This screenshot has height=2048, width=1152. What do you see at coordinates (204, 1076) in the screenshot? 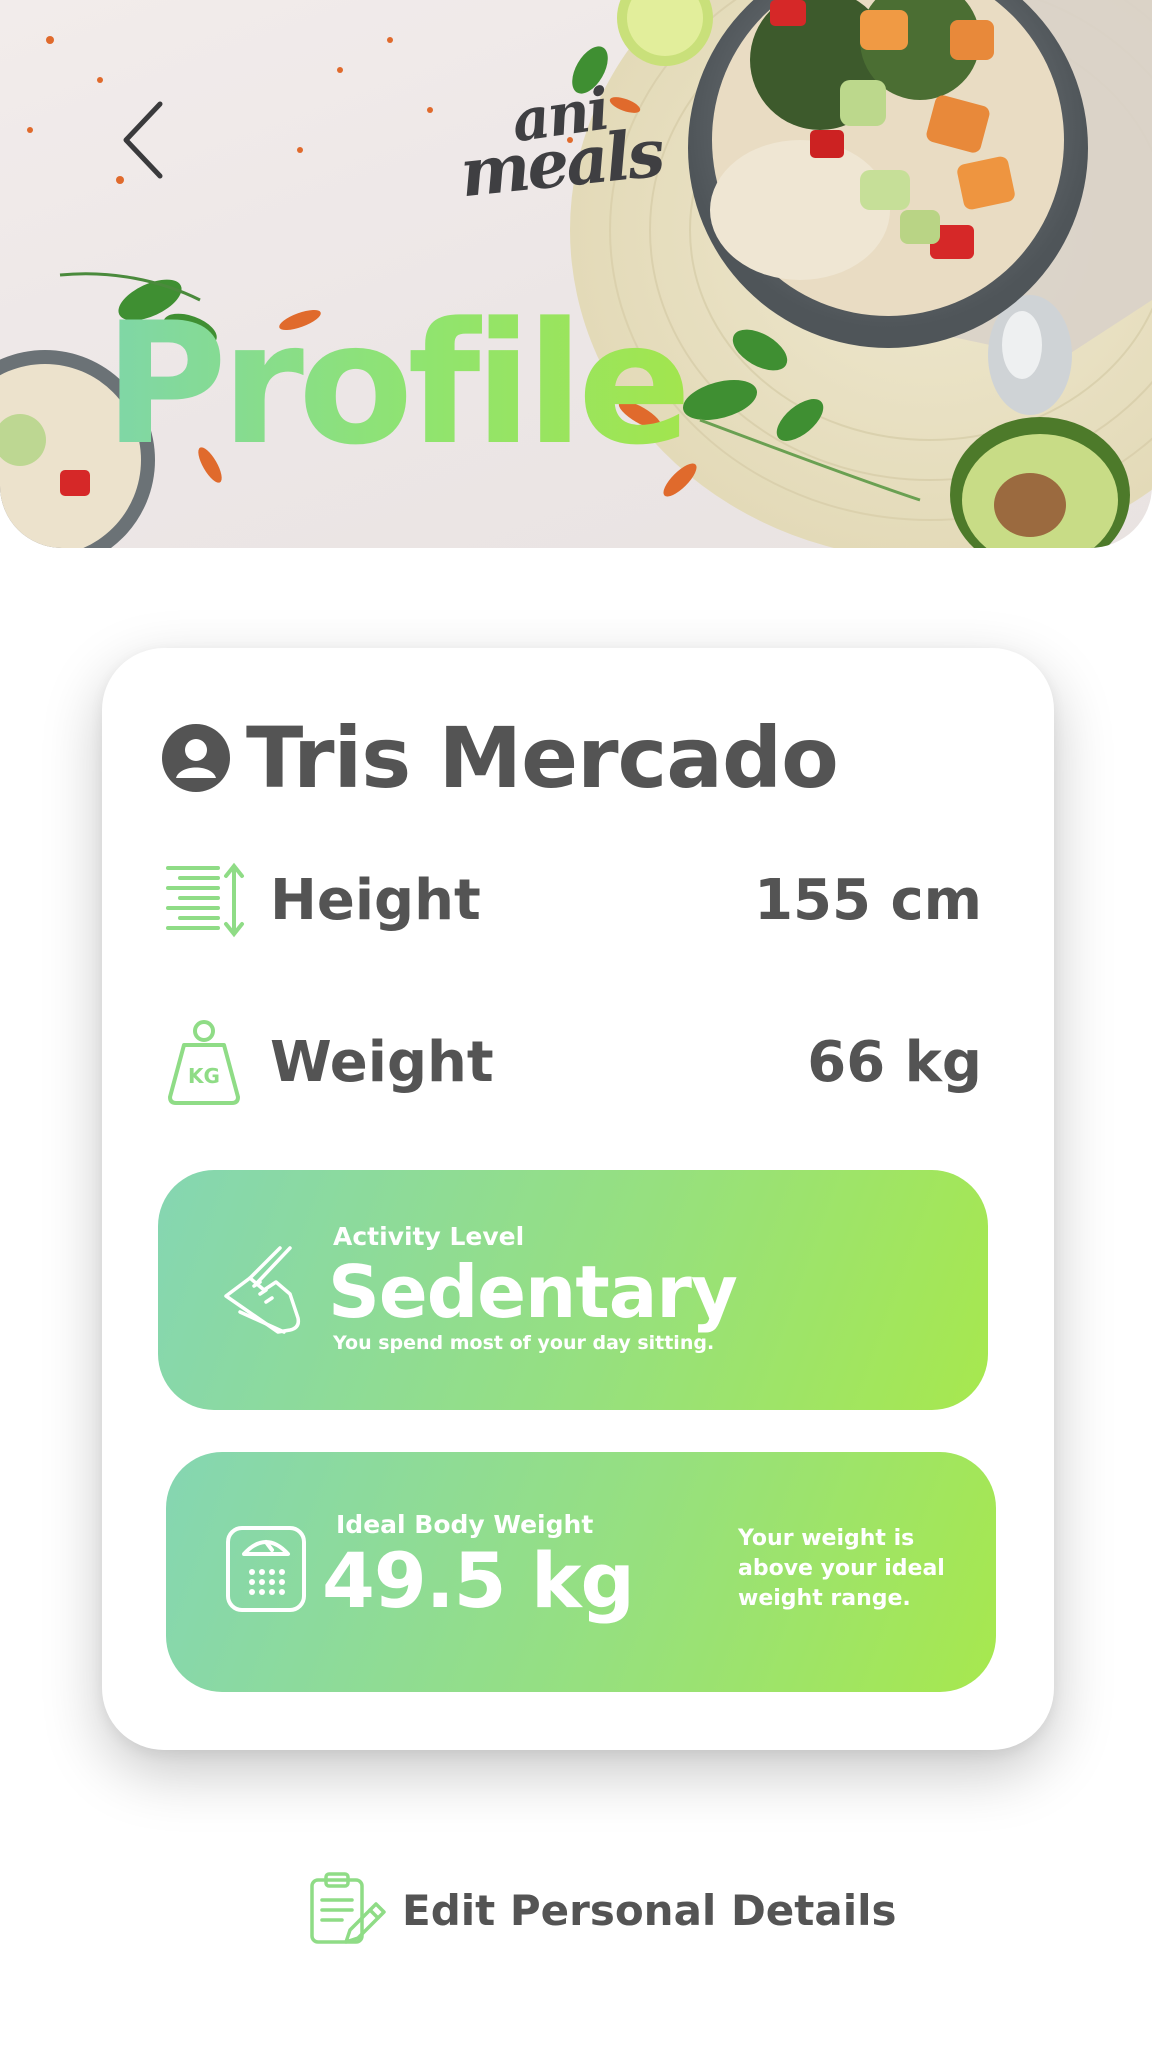
I see `weight-icon-text: KG` at bounding box center [204, 1076].